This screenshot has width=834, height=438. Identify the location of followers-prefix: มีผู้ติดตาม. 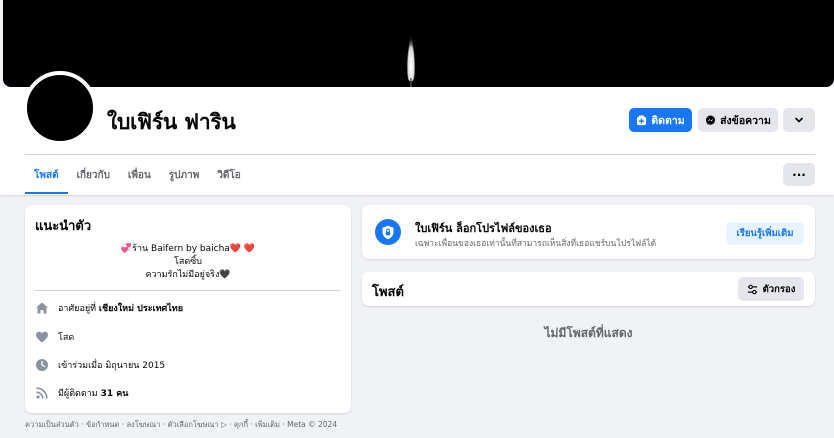
(79, 394).